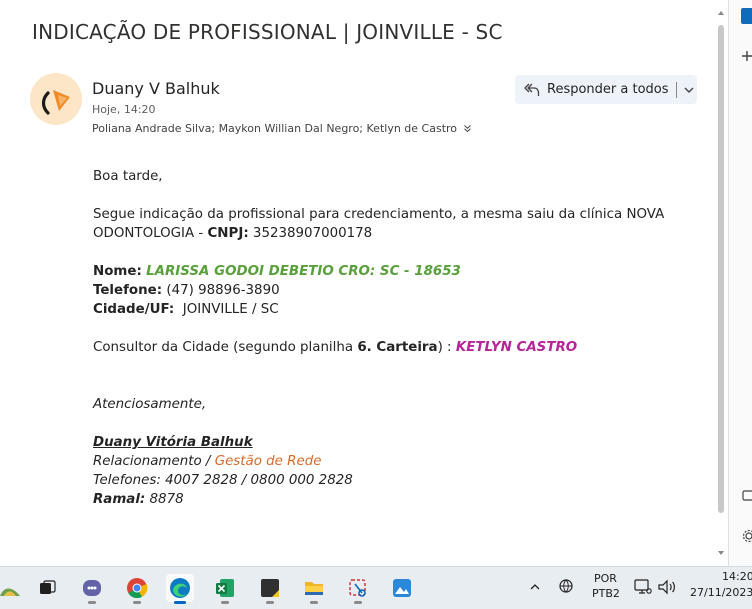  What do you see at coordinates (532, 90) in the screenshot?
I see `reply-all-icon` at bounding box center [532, 90].